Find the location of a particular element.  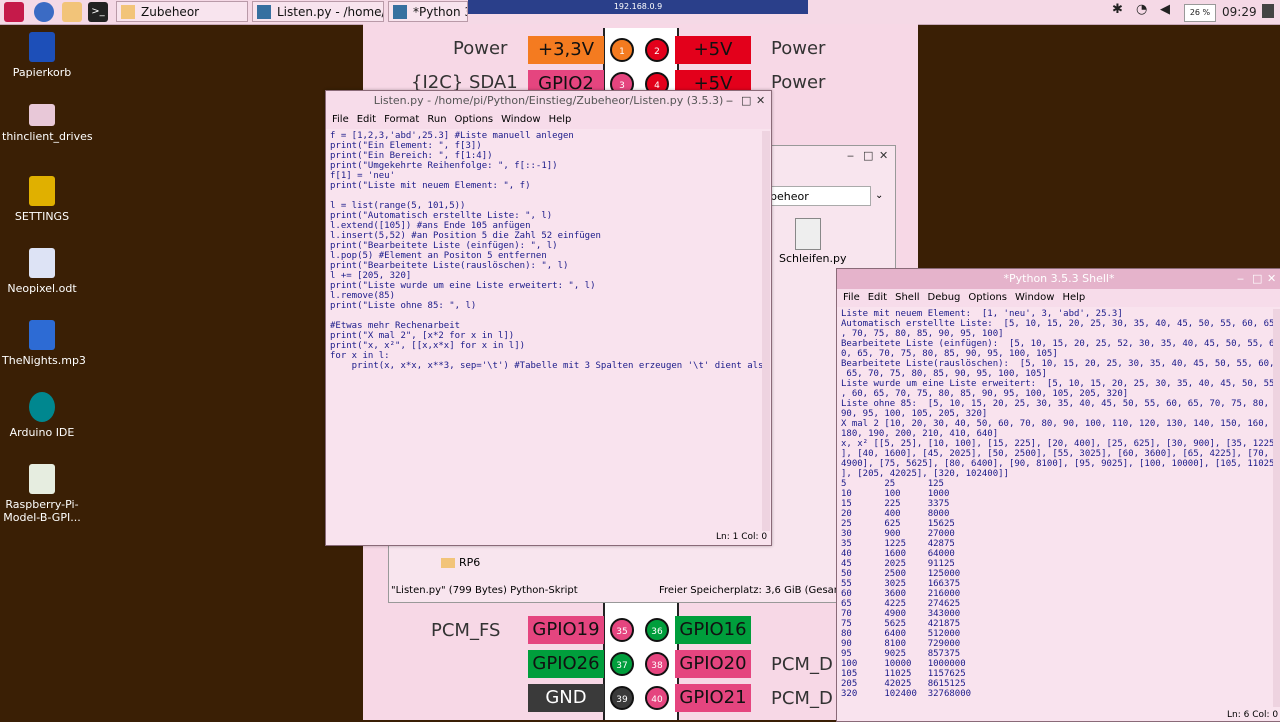

music-icon is located at coordinates (42, 335).